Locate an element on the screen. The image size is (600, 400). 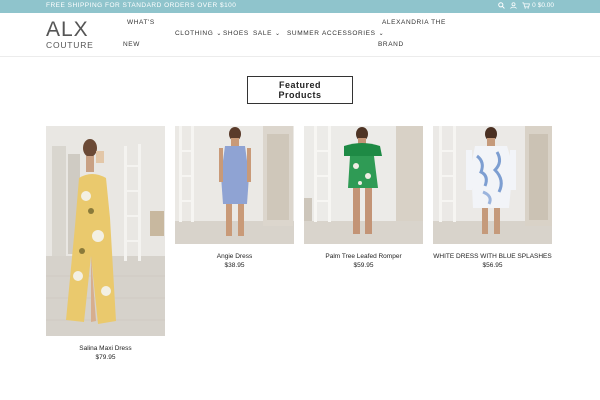
product-card: Angie Dress $38.95 is located at coordinates (234, 198).